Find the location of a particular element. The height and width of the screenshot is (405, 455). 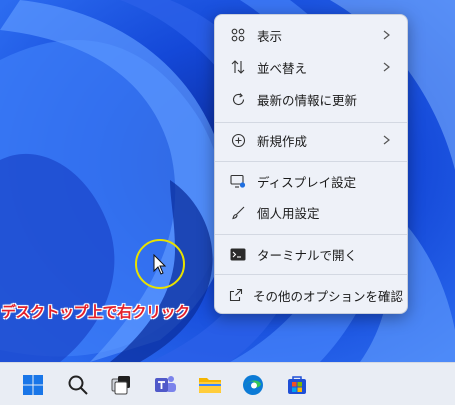

menu-item-label: 最新の情報に更新 is located at coordinates (307, 100).